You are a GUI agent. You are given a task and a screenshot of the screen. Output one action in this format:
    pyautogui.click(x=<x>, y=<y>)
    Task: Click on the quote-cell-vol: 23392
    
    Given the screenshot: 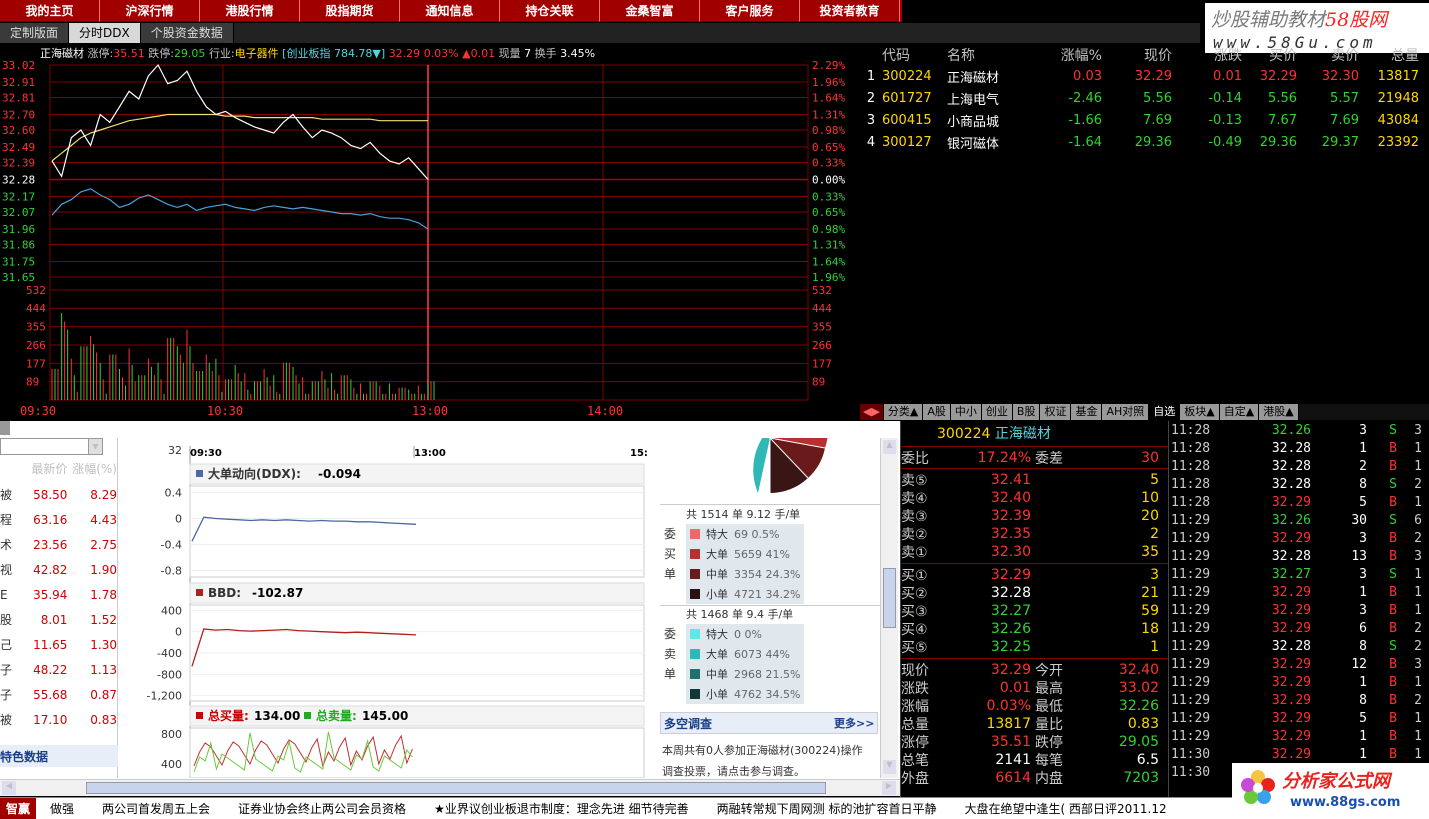 What is the action you would take?
    pyautogui.click(x=1398, y=142)
    